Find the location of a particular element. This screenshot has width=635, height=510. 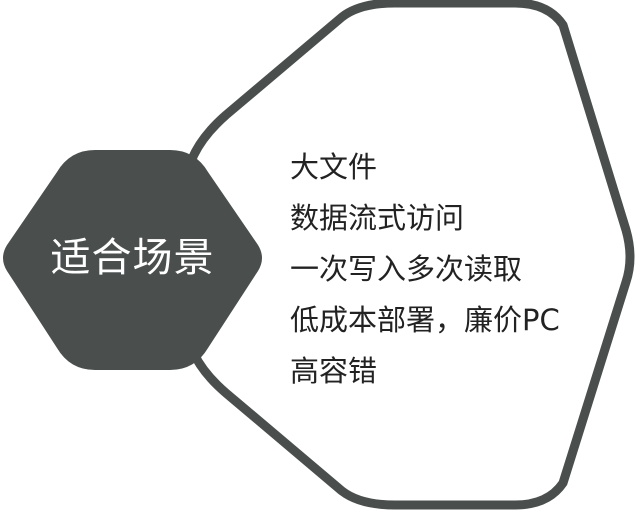

scenario-title: 适合场景 is located at coordinates (132, 258).